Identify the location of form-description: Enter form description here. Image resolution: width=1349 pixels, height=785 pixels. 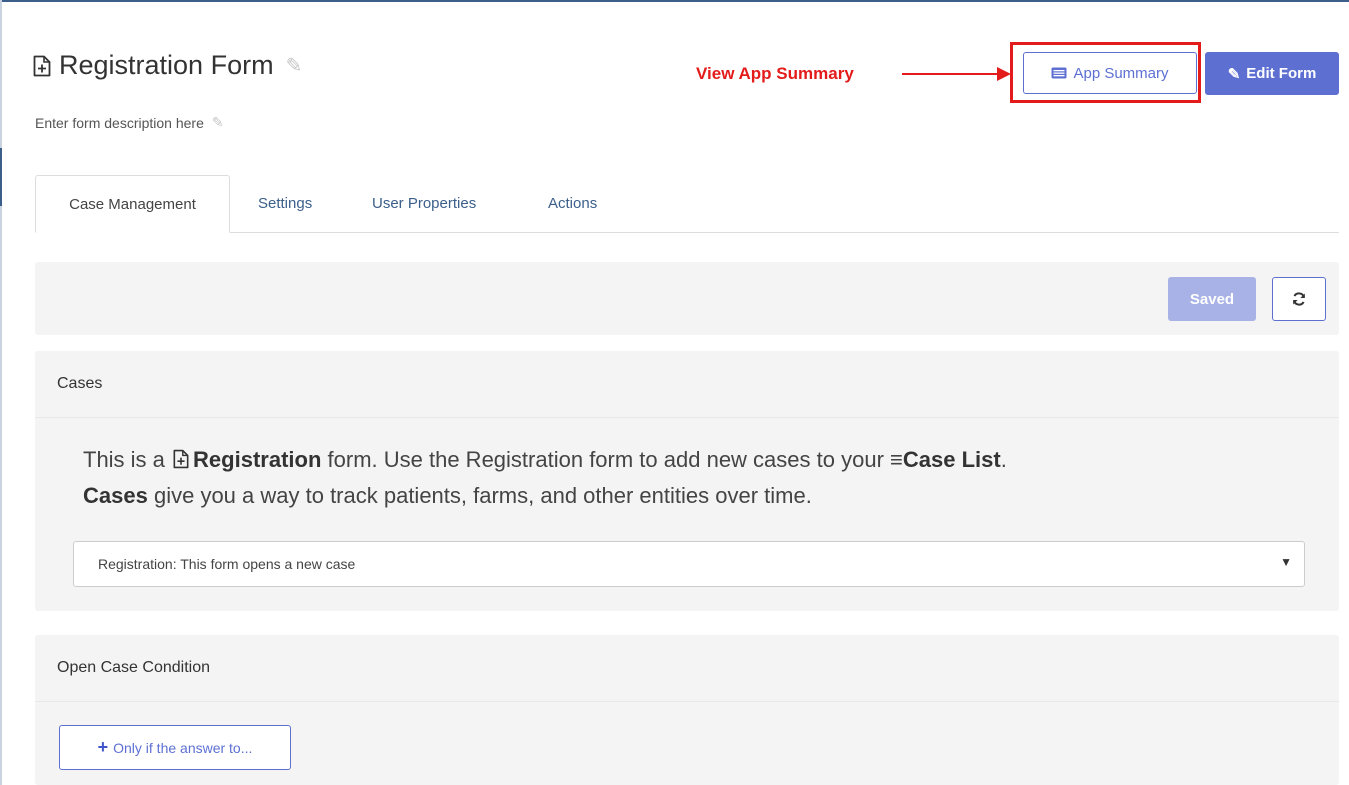
(119, 123).